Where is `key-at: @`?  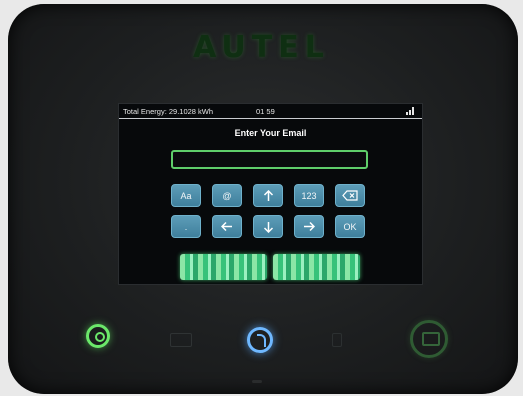 key-at: @ is located at coordinates (227, 195).